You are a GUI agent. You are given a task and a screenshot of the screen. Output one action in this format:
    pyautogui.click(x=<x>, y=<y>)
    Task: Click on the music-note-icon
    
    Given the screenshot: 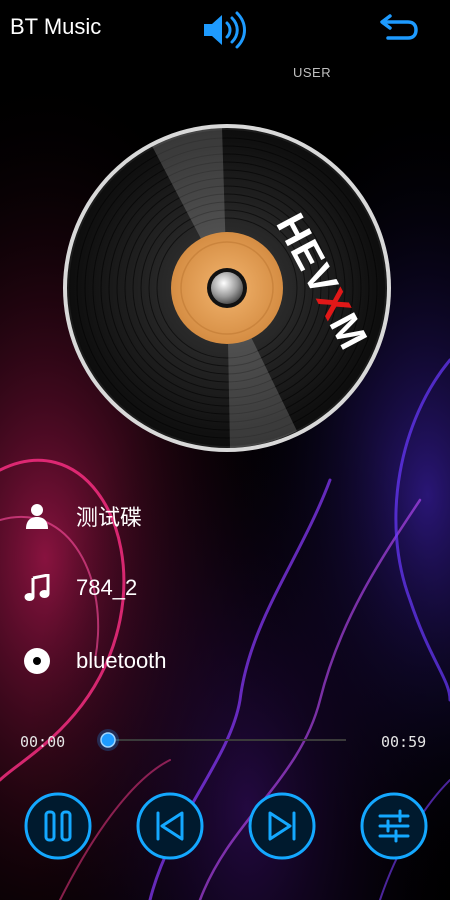 What is the action you would take?
    pyautogui.click(x=37, y=588)
    